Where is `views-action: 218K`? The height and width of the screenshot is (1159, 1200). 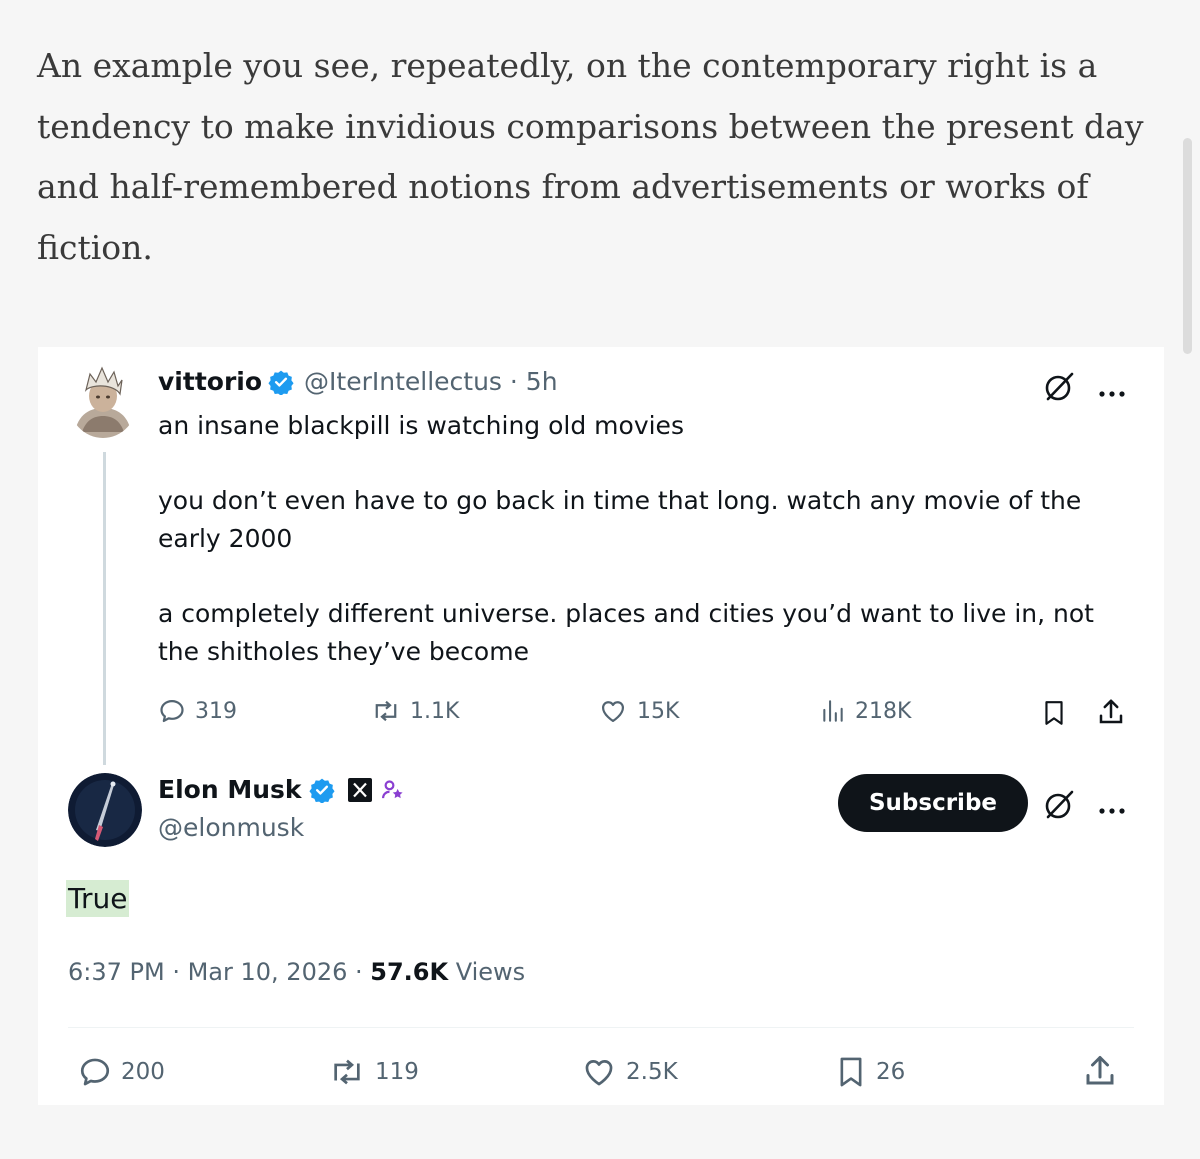 views-action: 218K is located at coordinates (865, 711).